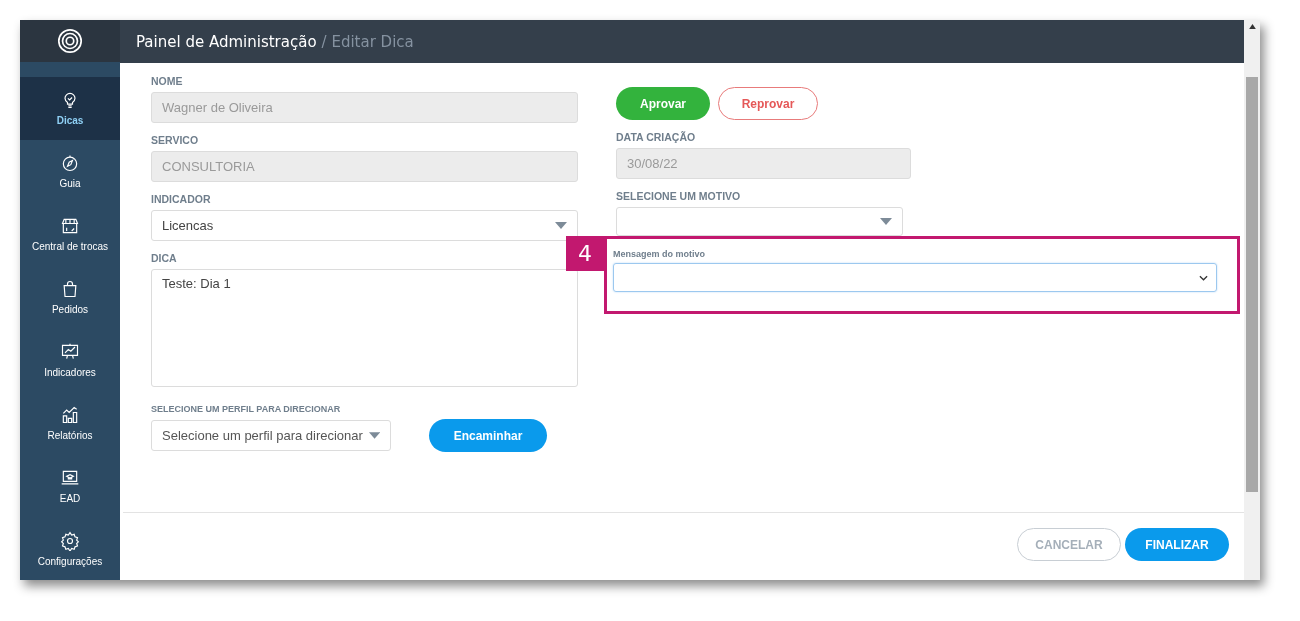 This screenshot has width=1300, height=621. Describe the element at coordinates (1252, 26) in the screenshot. I see `scroll-up-icon` at that location.